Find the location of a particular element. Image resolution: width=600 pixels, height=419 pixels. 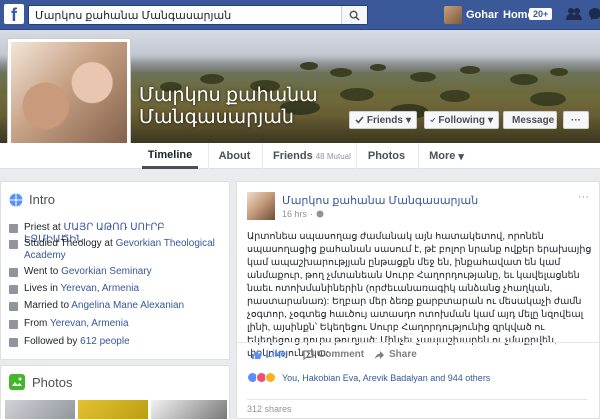

post-timestamp: 16 hrs is located at coordinates (294, 214).